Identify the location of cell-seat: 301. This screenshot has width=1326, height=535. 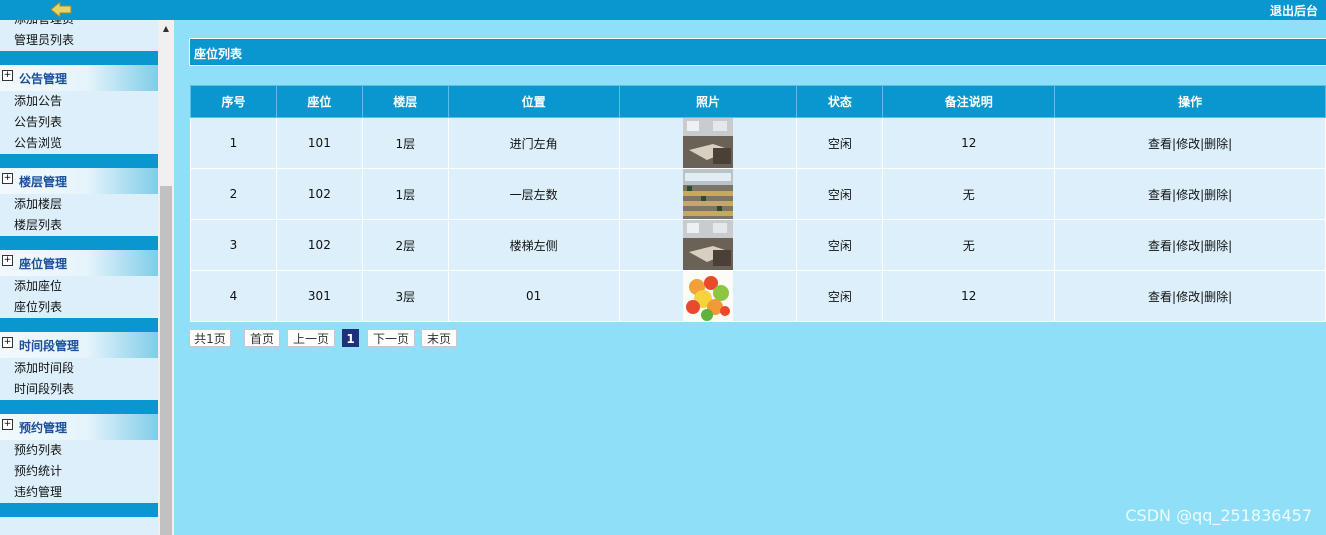
(319, 296).